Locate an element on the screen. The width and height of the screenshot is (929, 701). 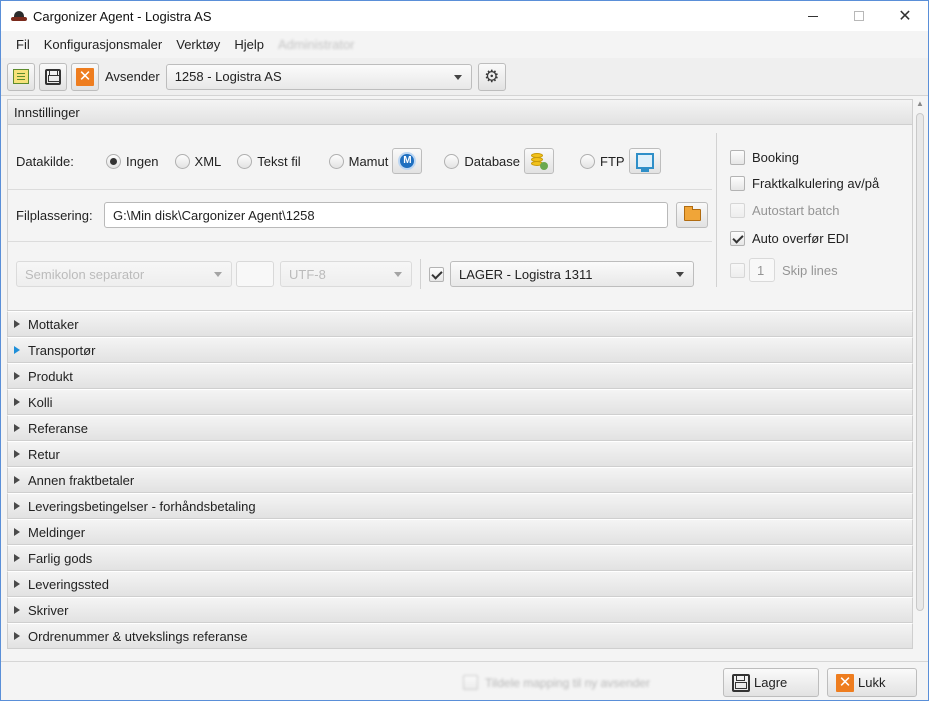
lager-dropdown: LAGER - Logistra 1311 is located at coordinates (572, 274).